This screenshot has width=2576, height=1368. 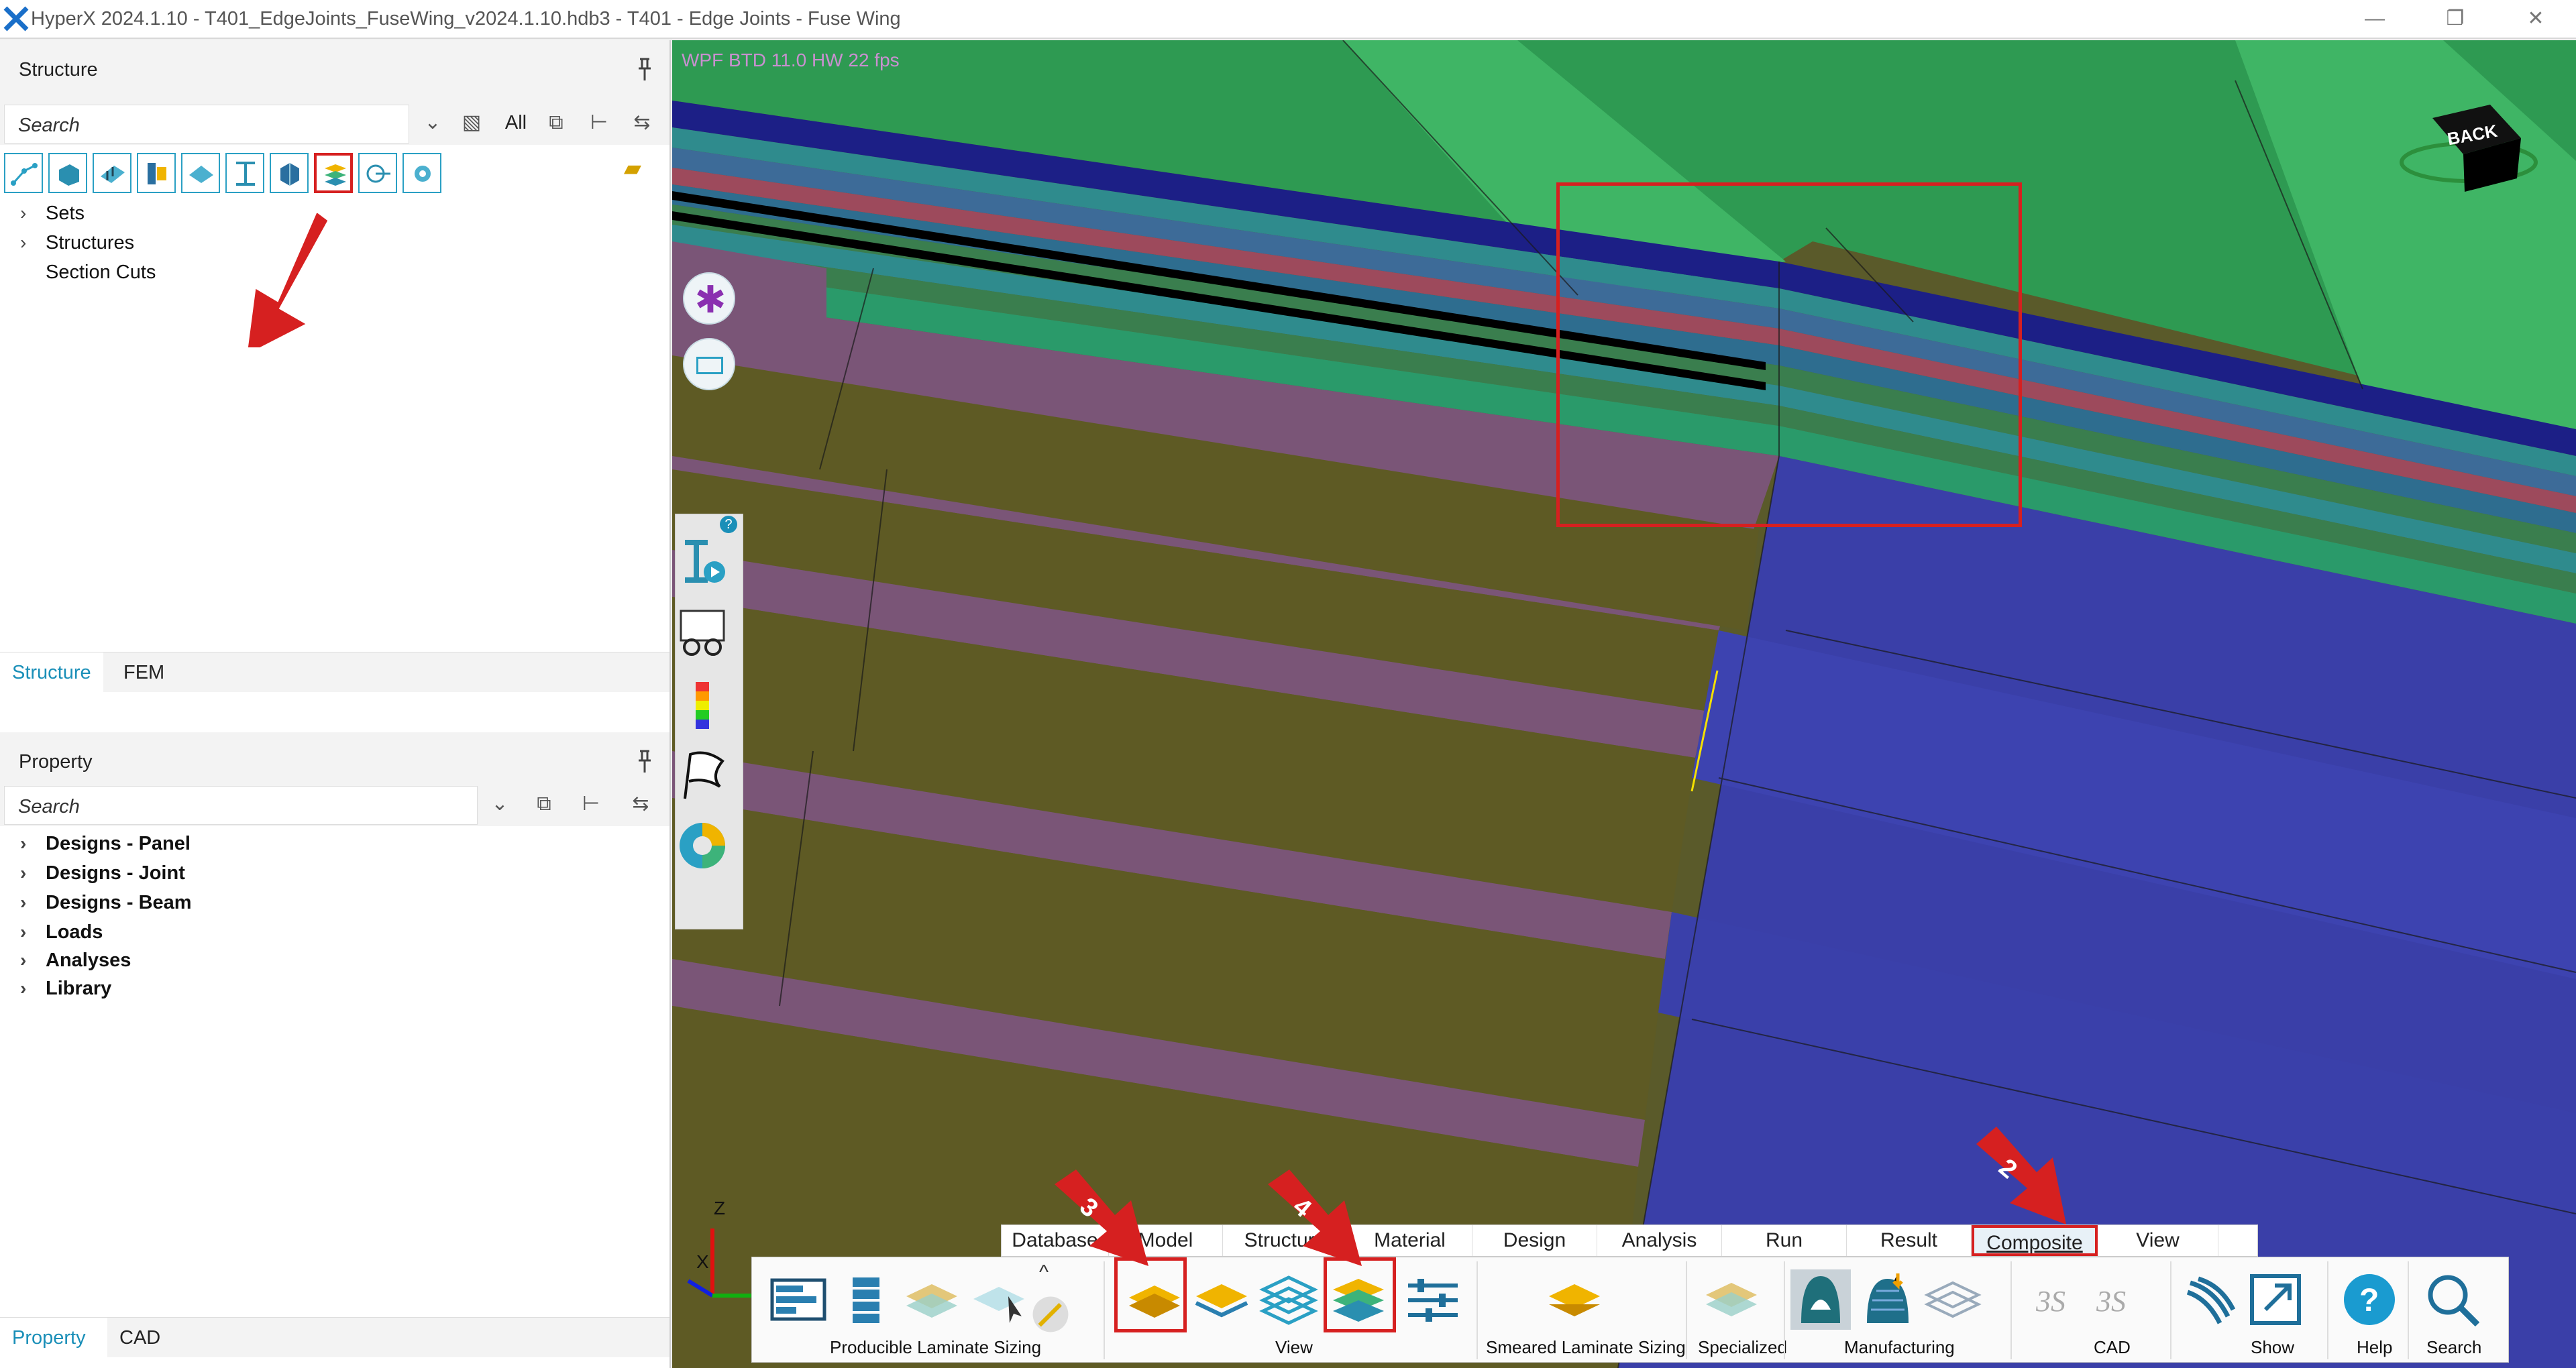 I want to click on wand-icon, so click(x=1050, y=1314).